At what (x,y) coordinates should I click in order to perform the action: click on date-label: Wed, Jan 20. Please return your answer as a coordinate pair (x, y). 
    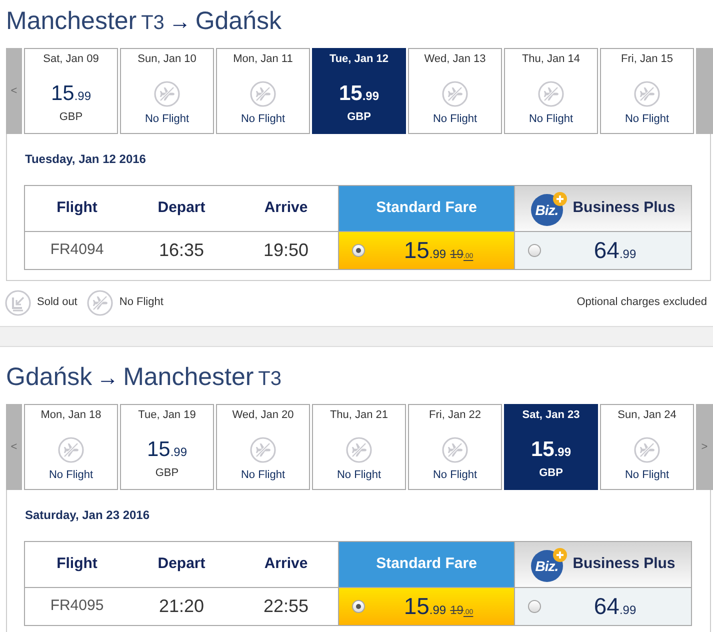
    Looking at the image, I should click on (263, 415).